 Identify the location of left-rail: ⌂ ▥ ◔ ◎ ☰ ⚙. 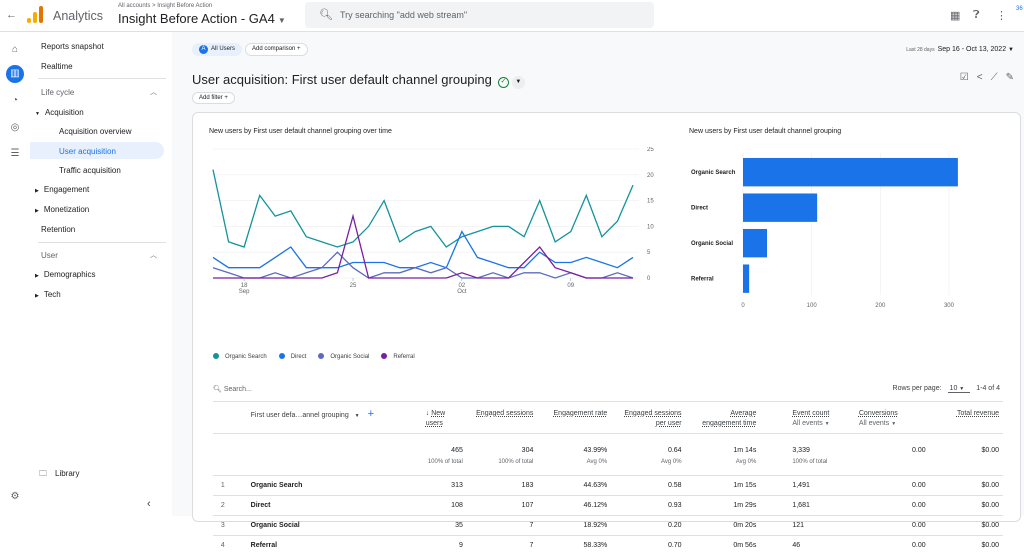
(15, 274).